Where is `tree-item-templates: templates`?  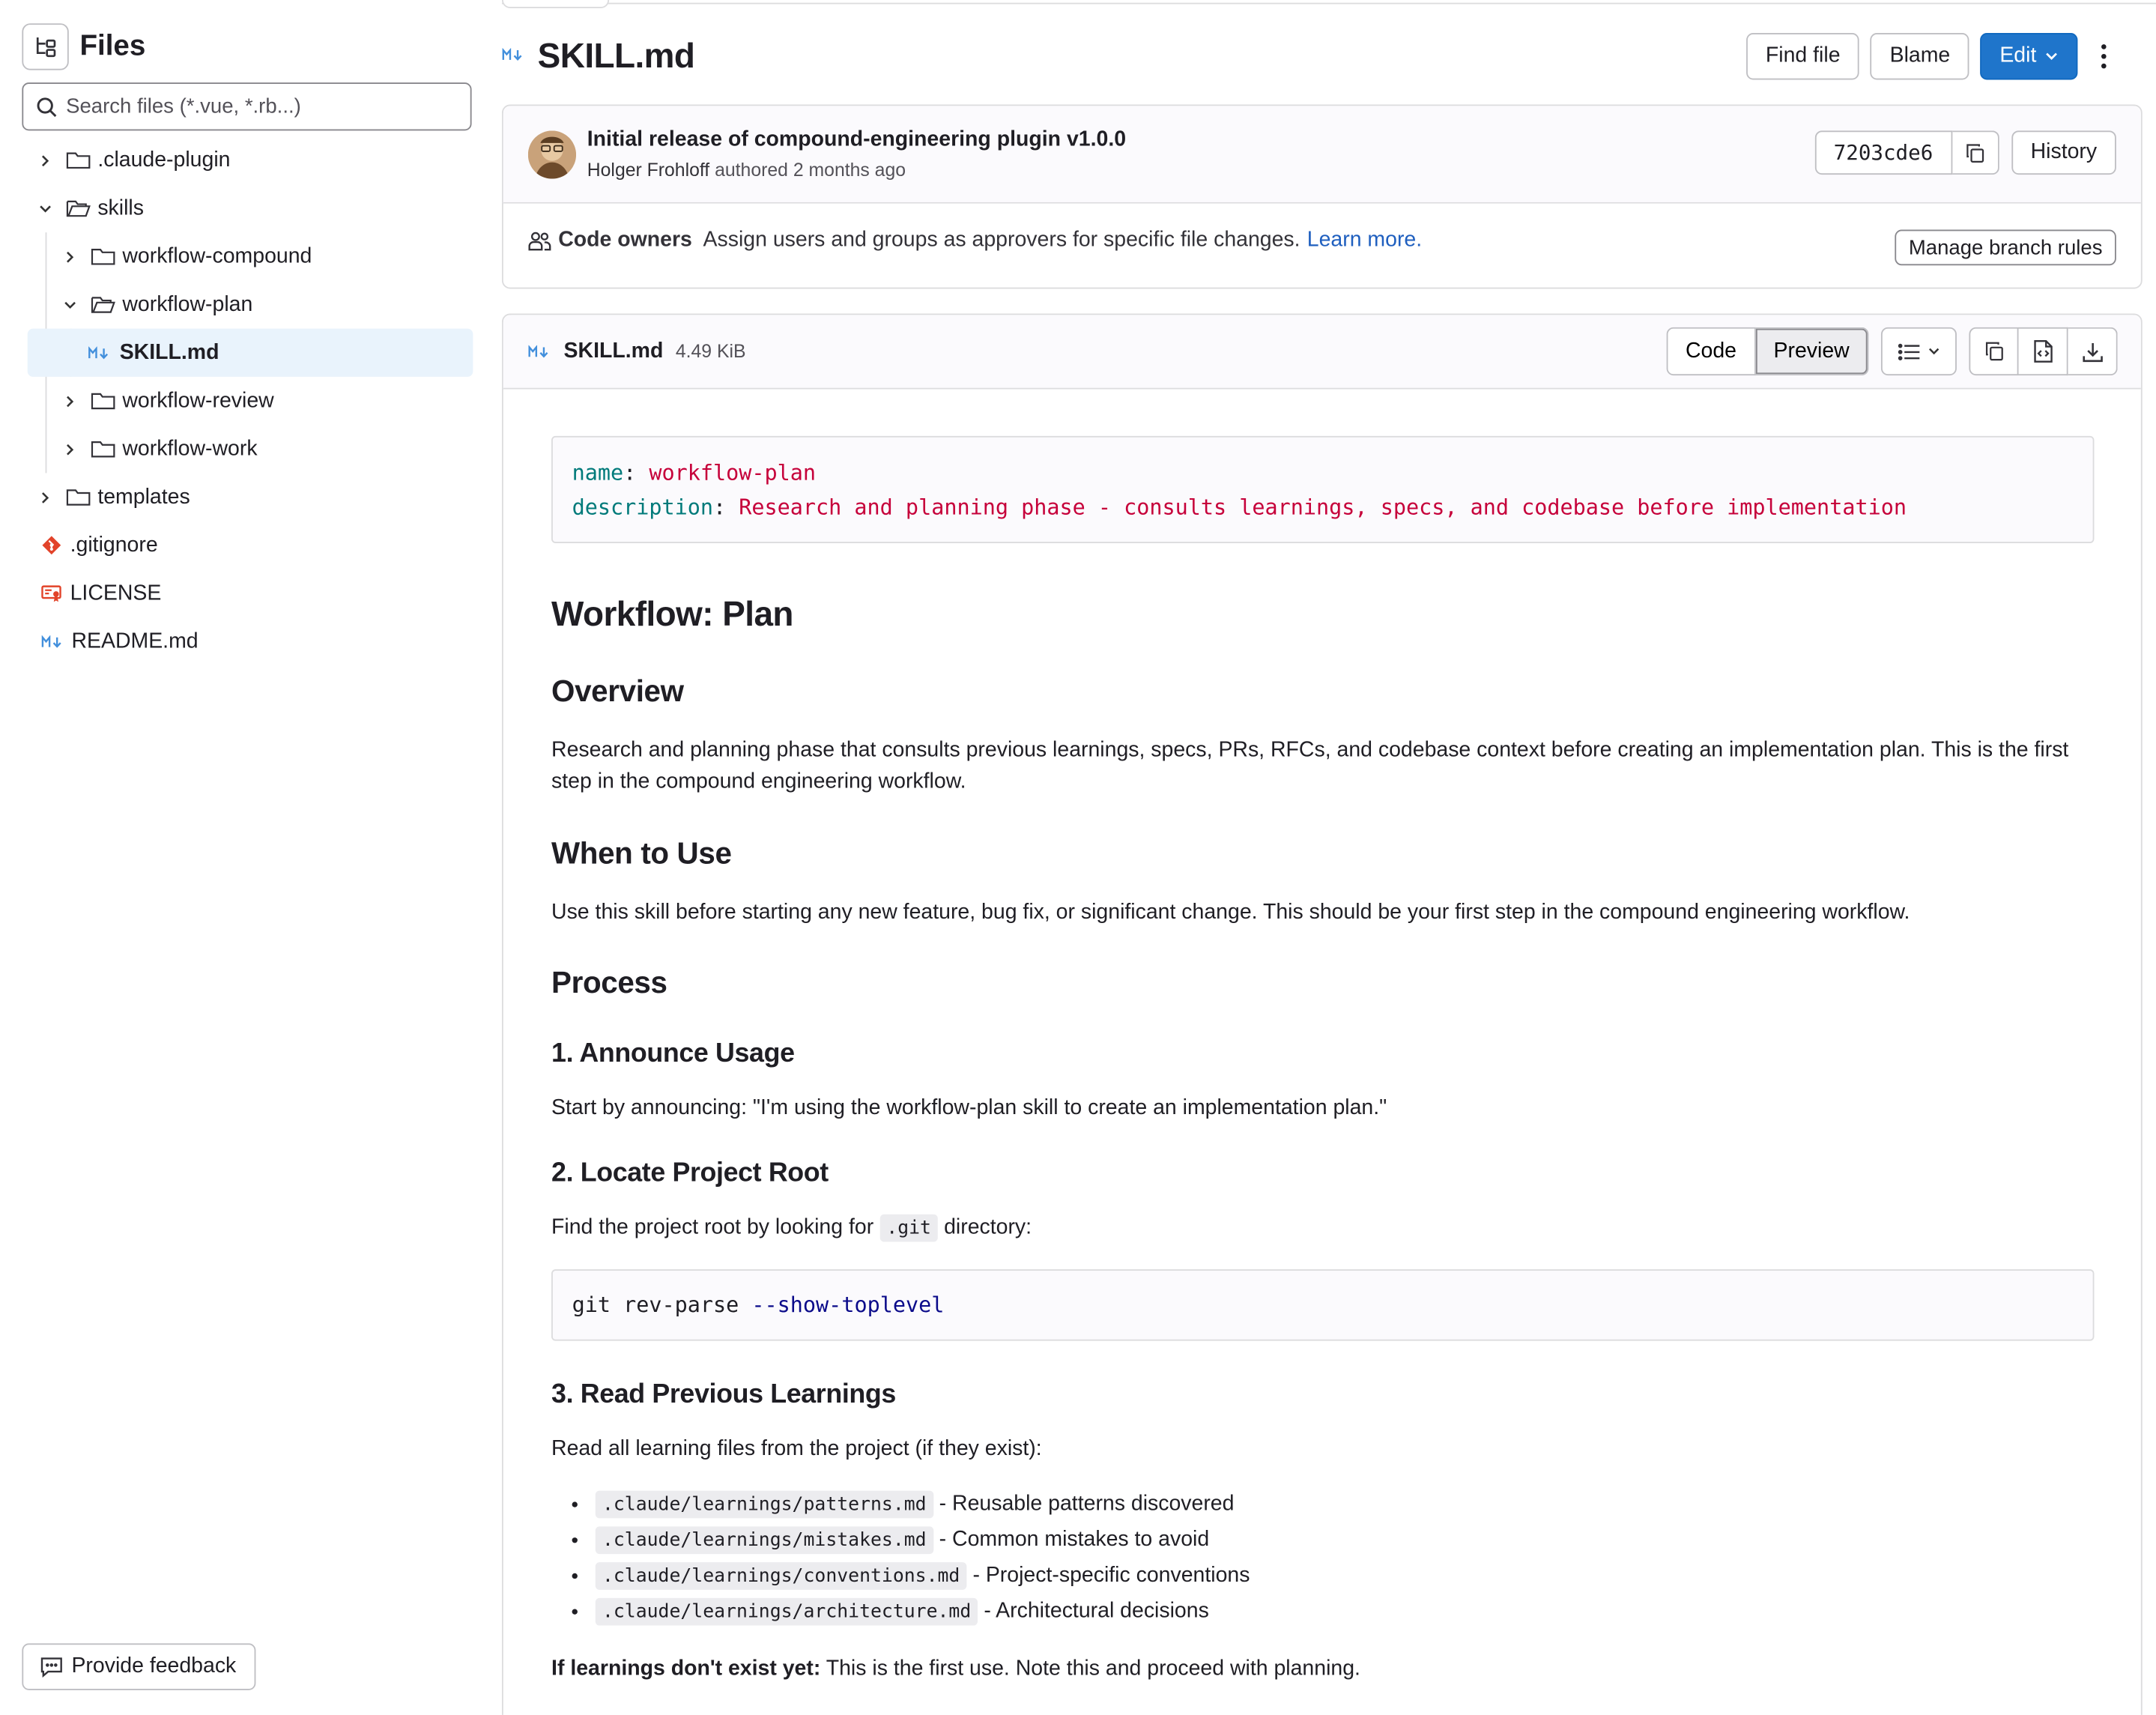 tree-item-templates: templates is located at coordinates (250, 497).